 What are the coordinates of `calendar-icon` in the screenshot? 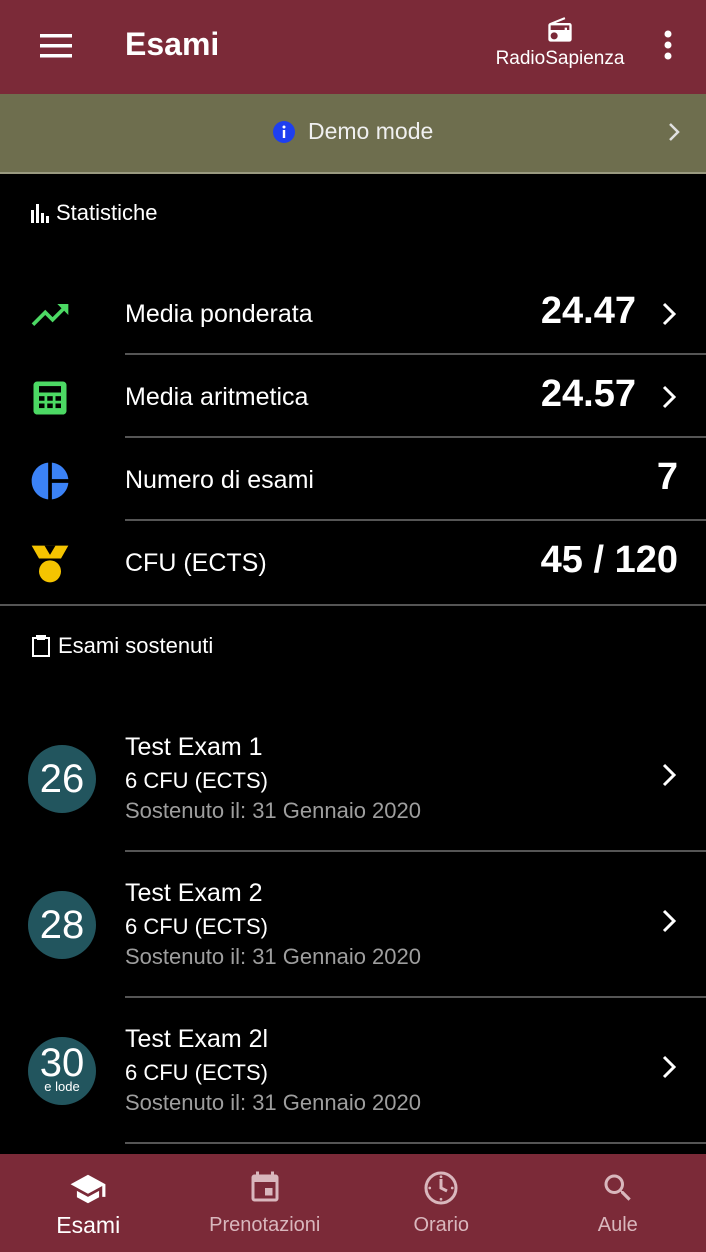 It's located at (265, 1186).